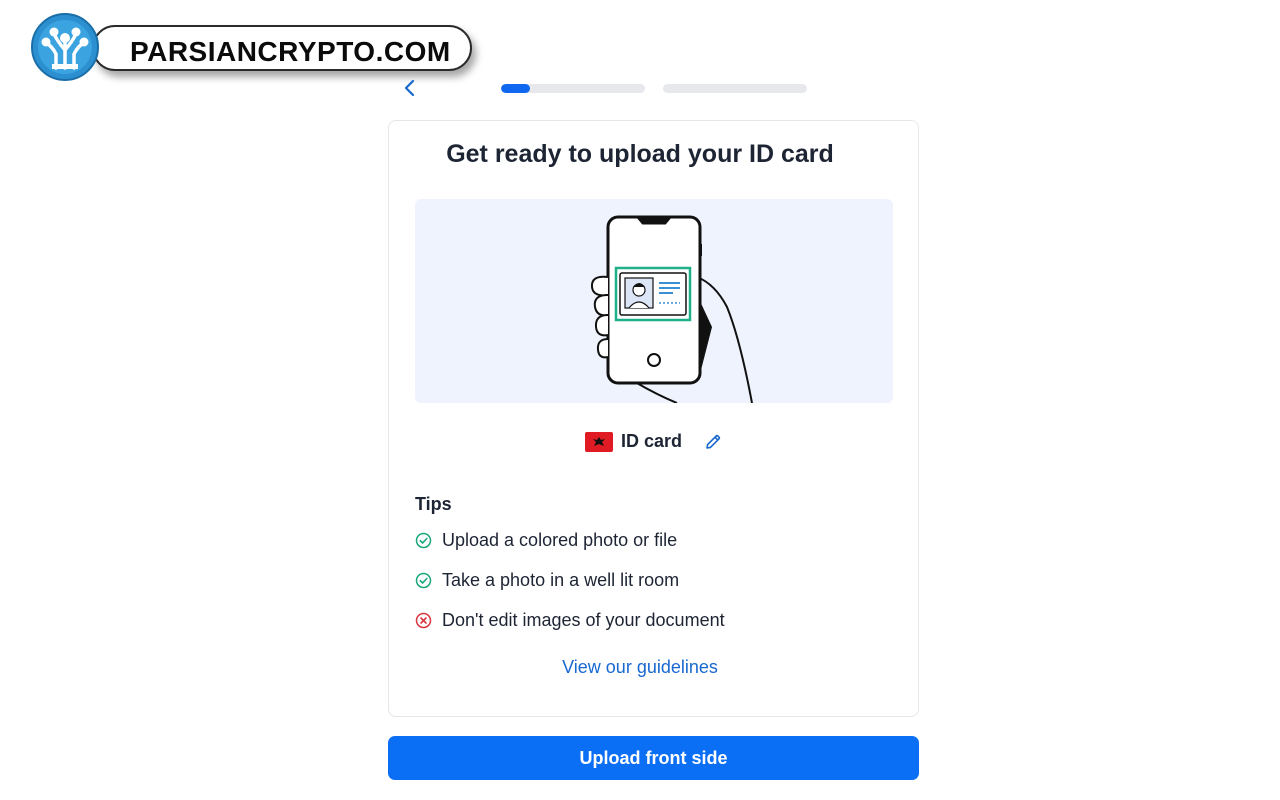 This screenshot has height=800, width=1280. Describe the element at coordinates (671, 309) in the screenshot. I see `phone-with-id-card-icon` at that location.